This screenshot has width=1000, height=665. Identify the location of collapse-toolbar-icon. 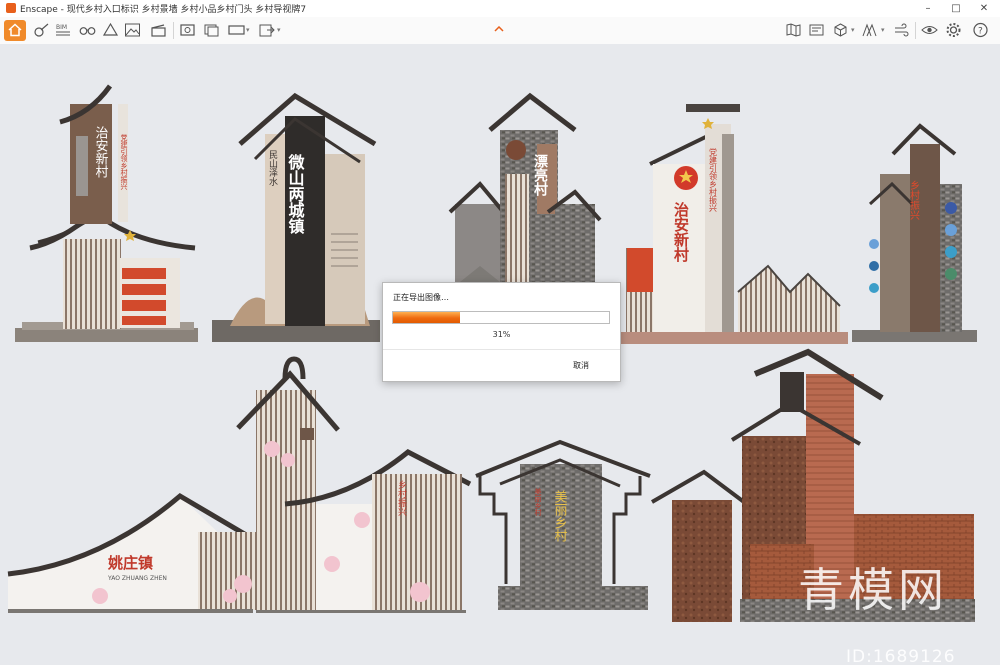
(499, 29).